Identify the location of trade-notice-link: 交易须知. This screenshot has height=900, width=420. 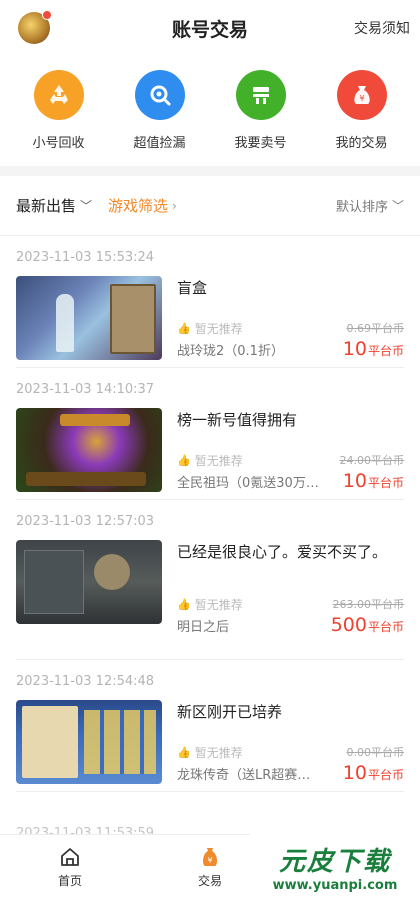
(382, 28).